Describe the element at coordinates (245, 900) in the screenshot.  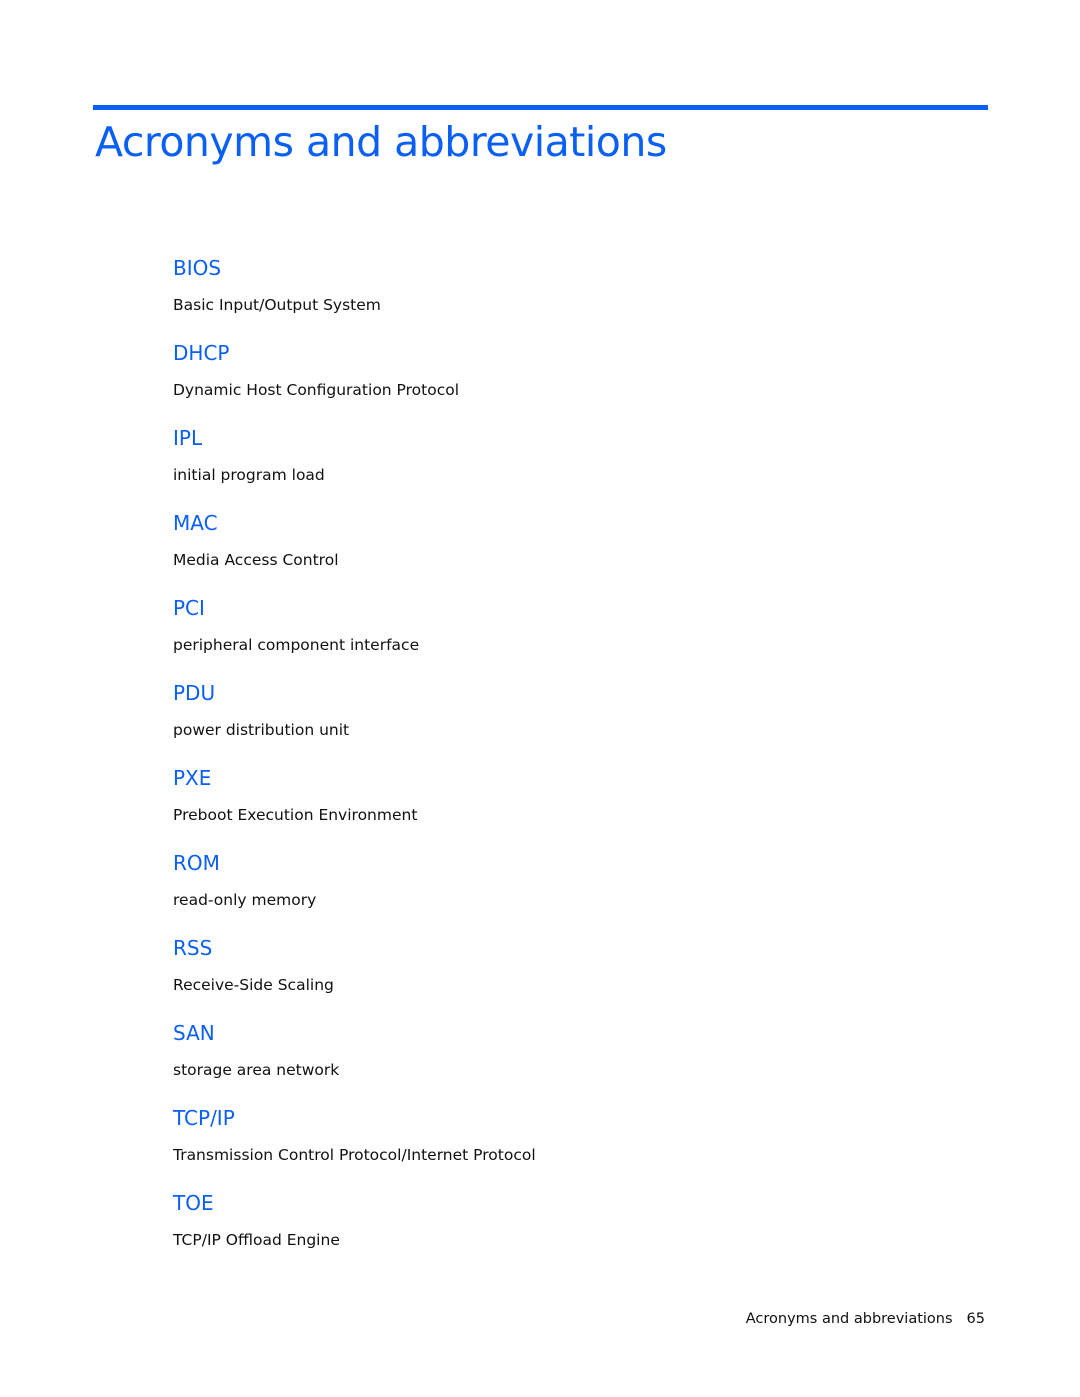
I see `acronym-definition: read-only memory` at that location.